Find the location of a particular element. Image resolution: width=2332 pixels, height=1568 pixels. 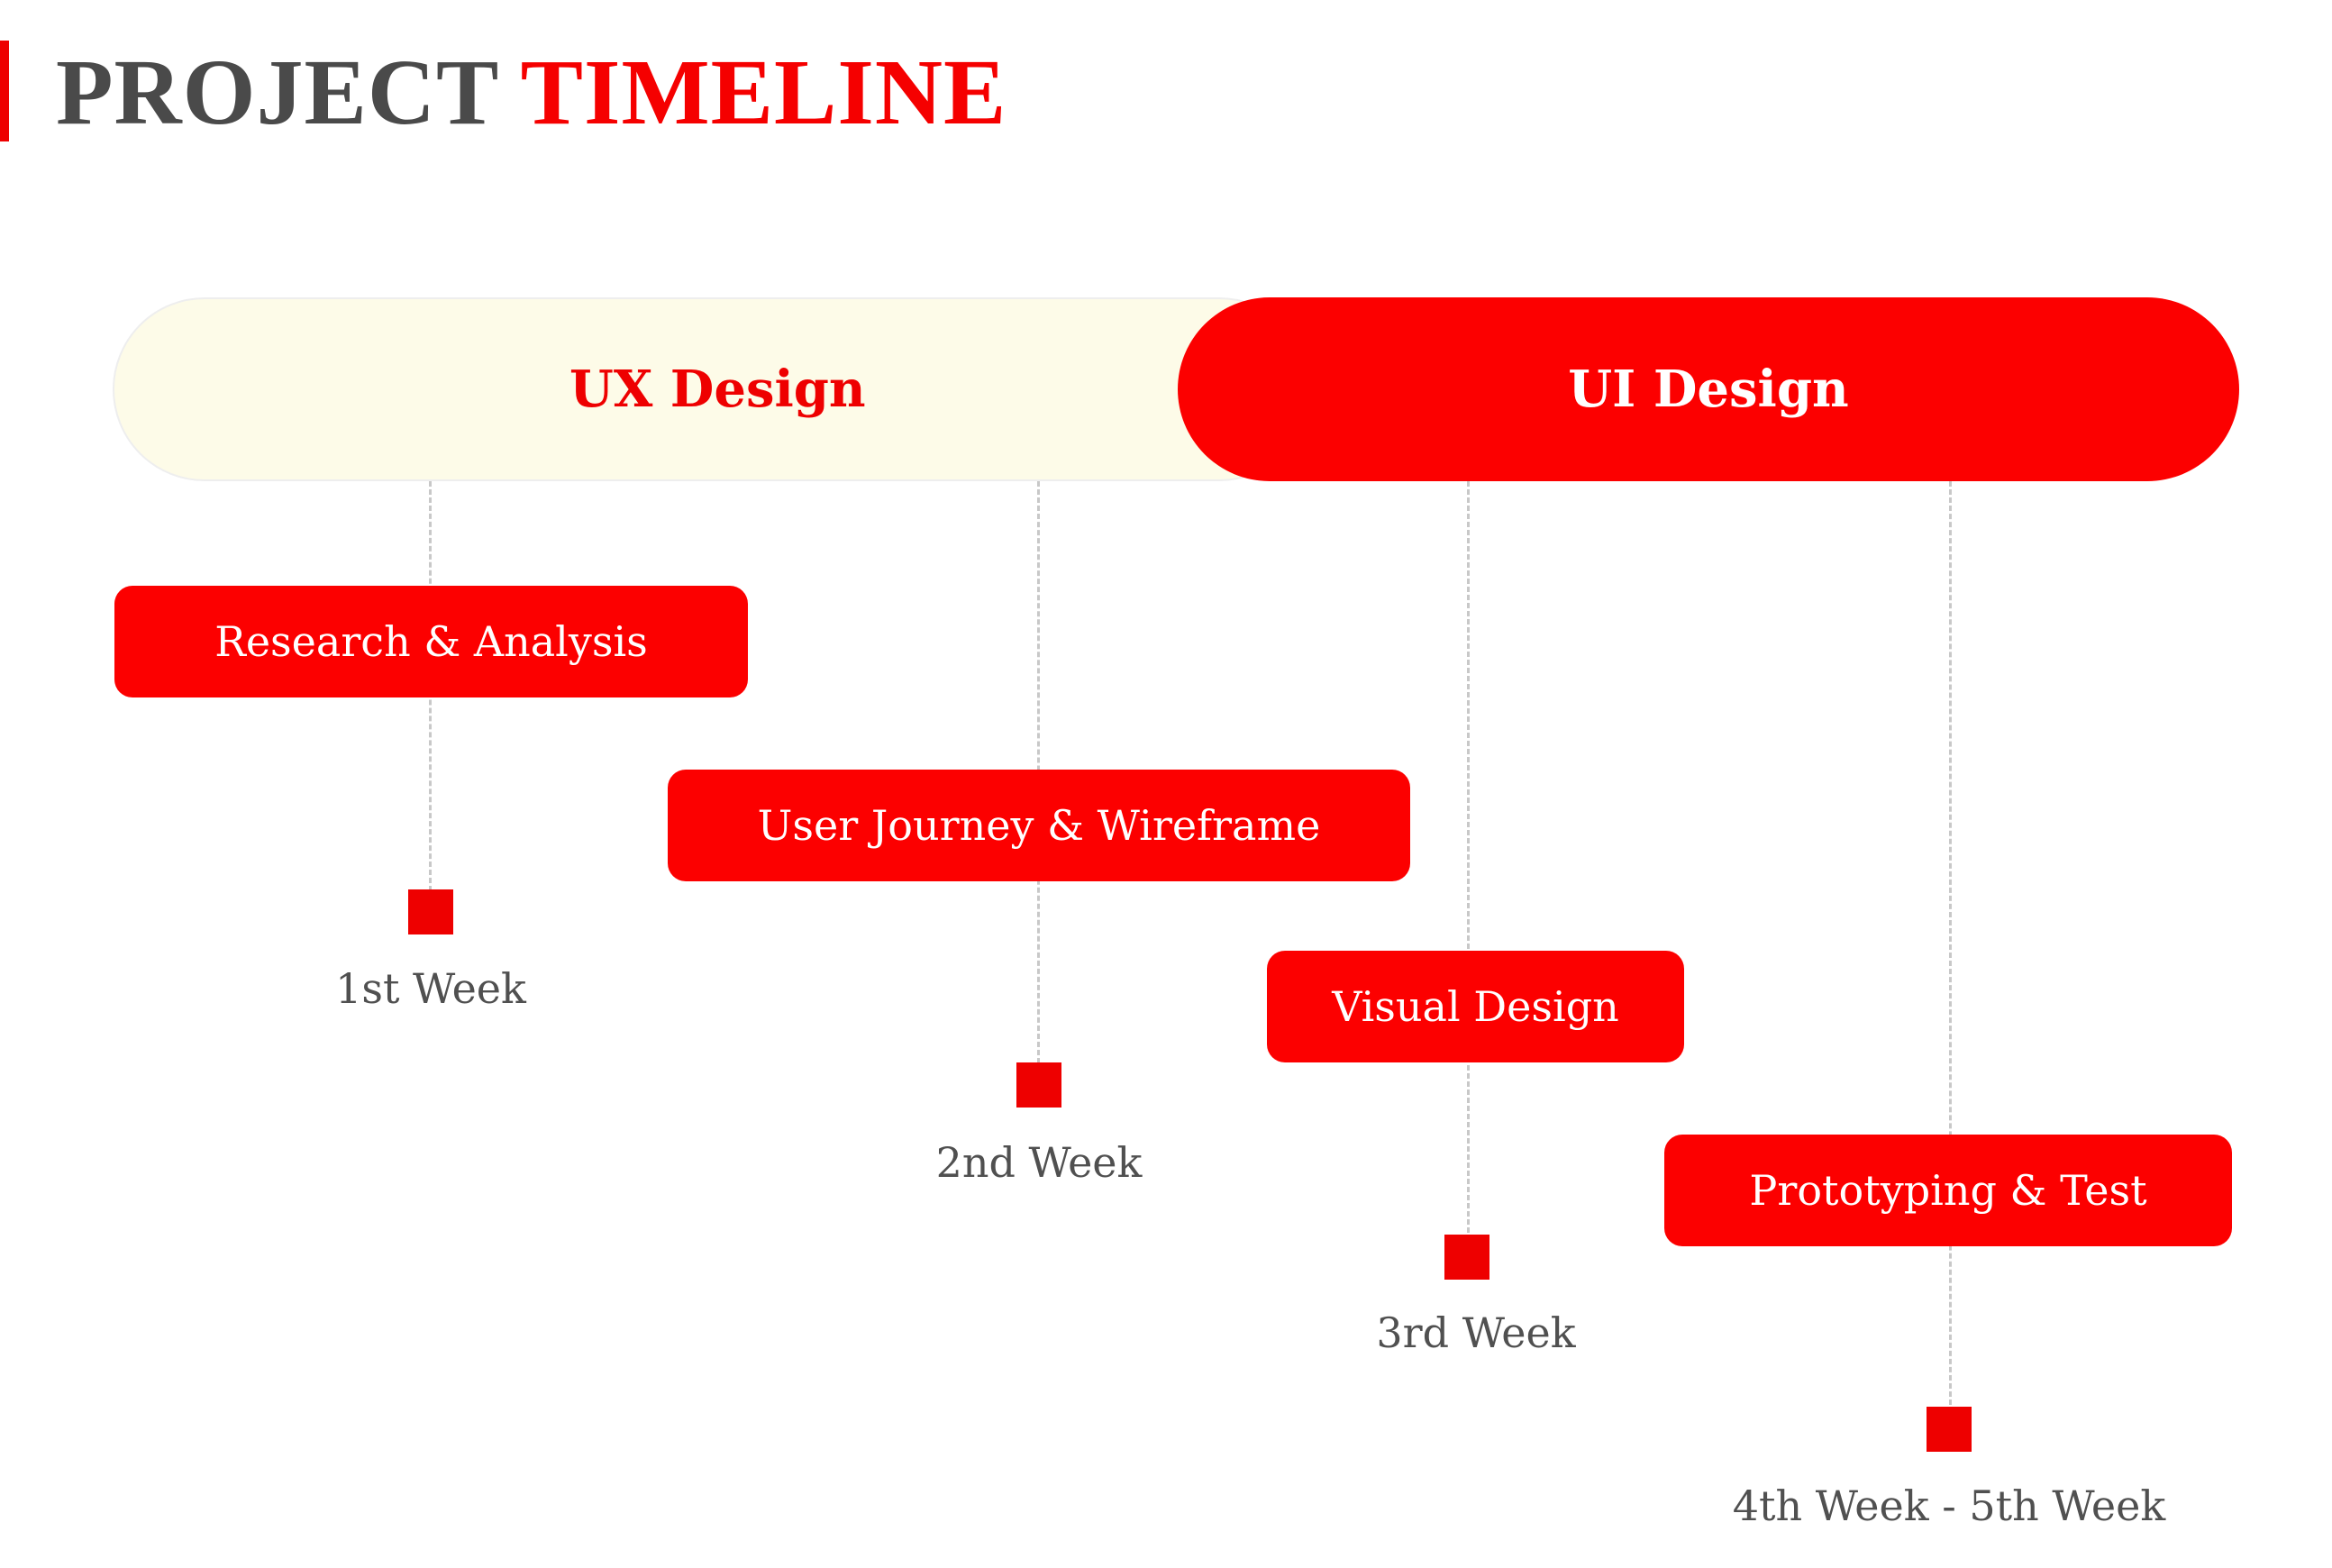

connector-line-week3 is located at coordinates (1468, 857).